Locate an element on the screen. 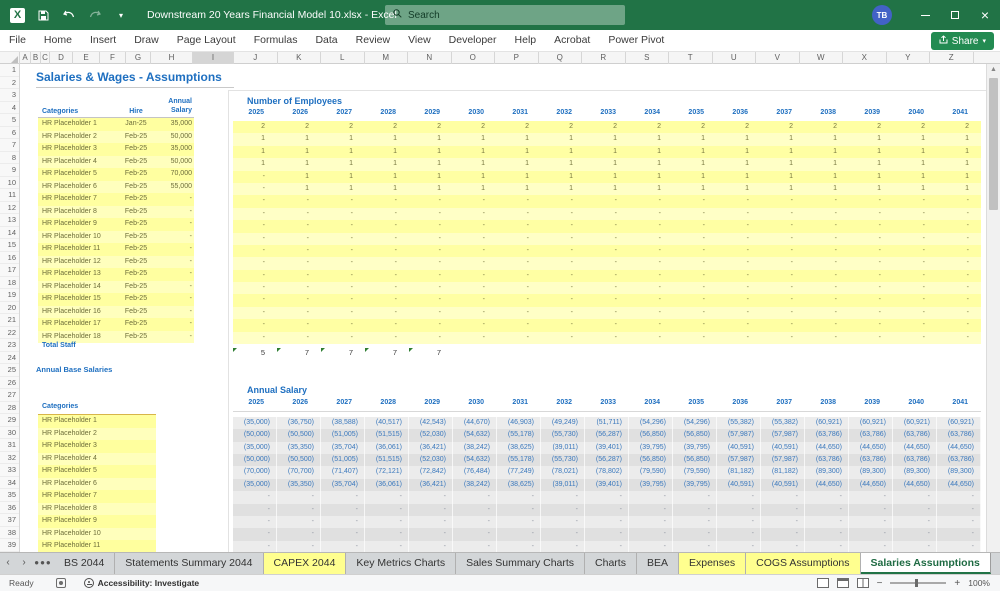  base-salary-category: HR Placeholder 7 is located at coordinates (97, 496).